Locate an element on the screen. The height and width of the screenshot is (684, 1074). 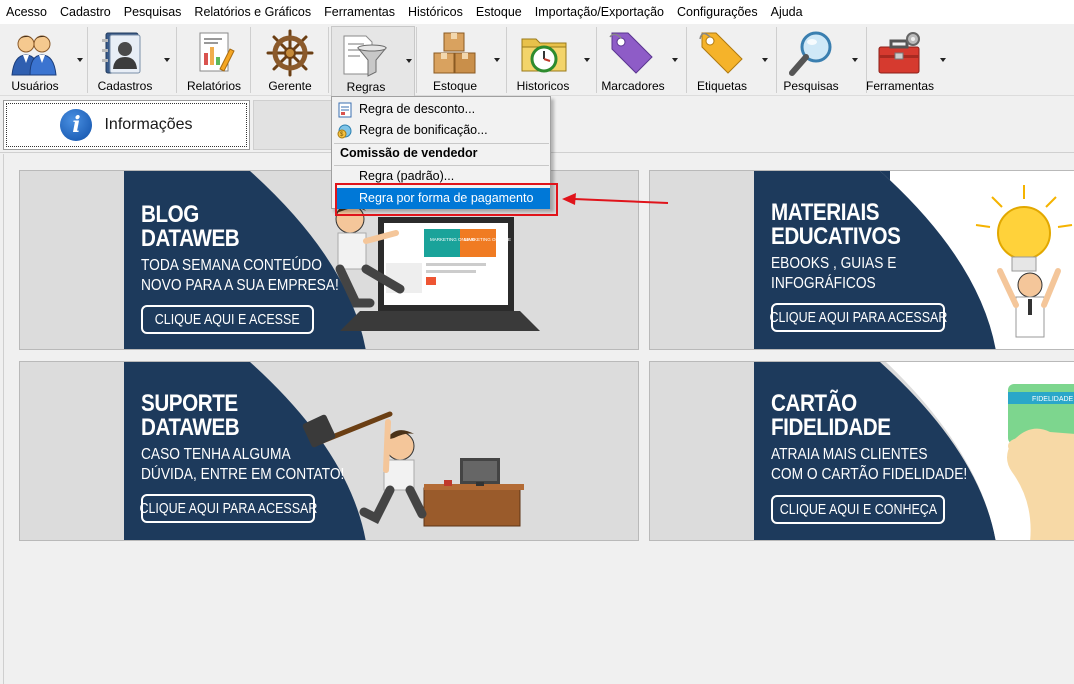
etiquetas-dropdown-arrow is located at coordinates (765, 60).